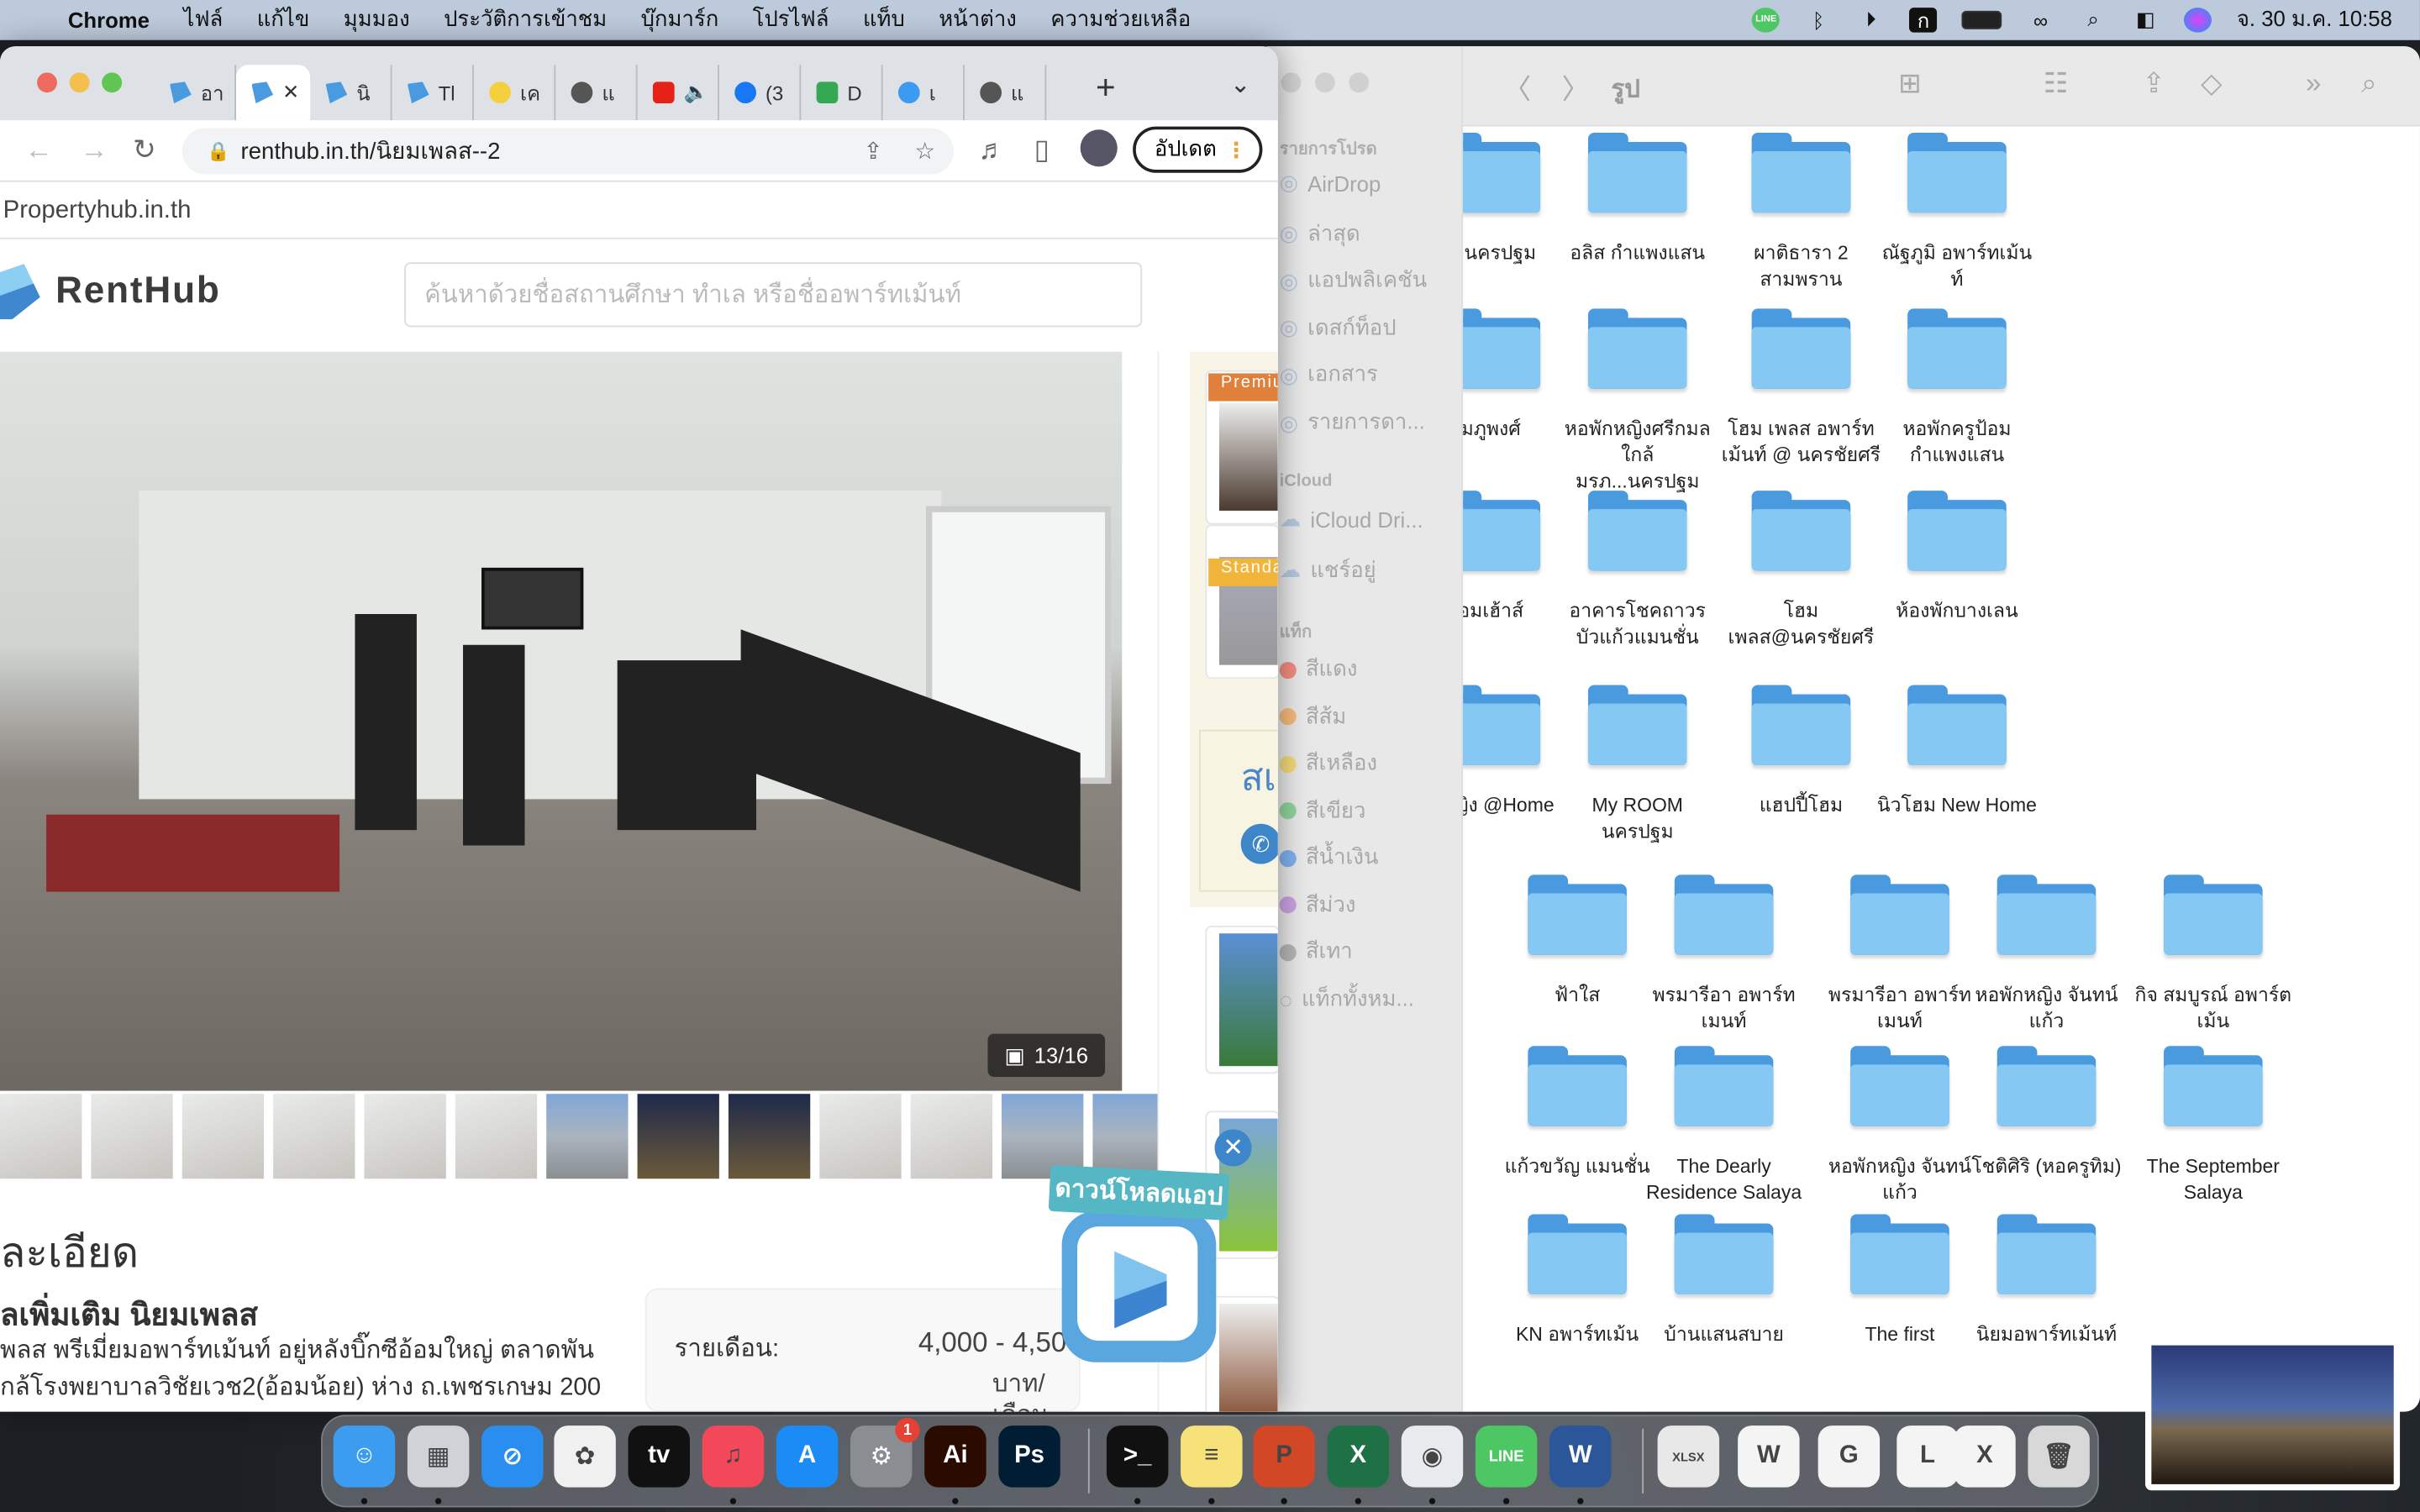 This screenshot has height=1512, width=2420. I want to click on tab: 🔈, so click(678, 93).